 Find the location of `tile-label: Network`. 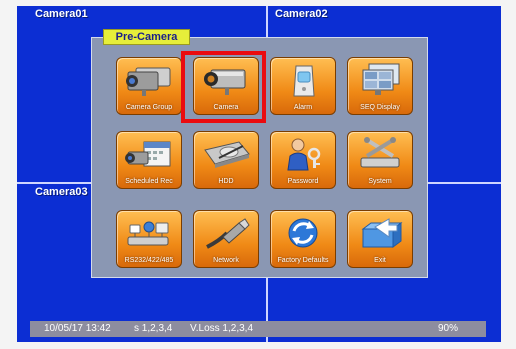

tile-label: Network is located at coordinates (226, 260).